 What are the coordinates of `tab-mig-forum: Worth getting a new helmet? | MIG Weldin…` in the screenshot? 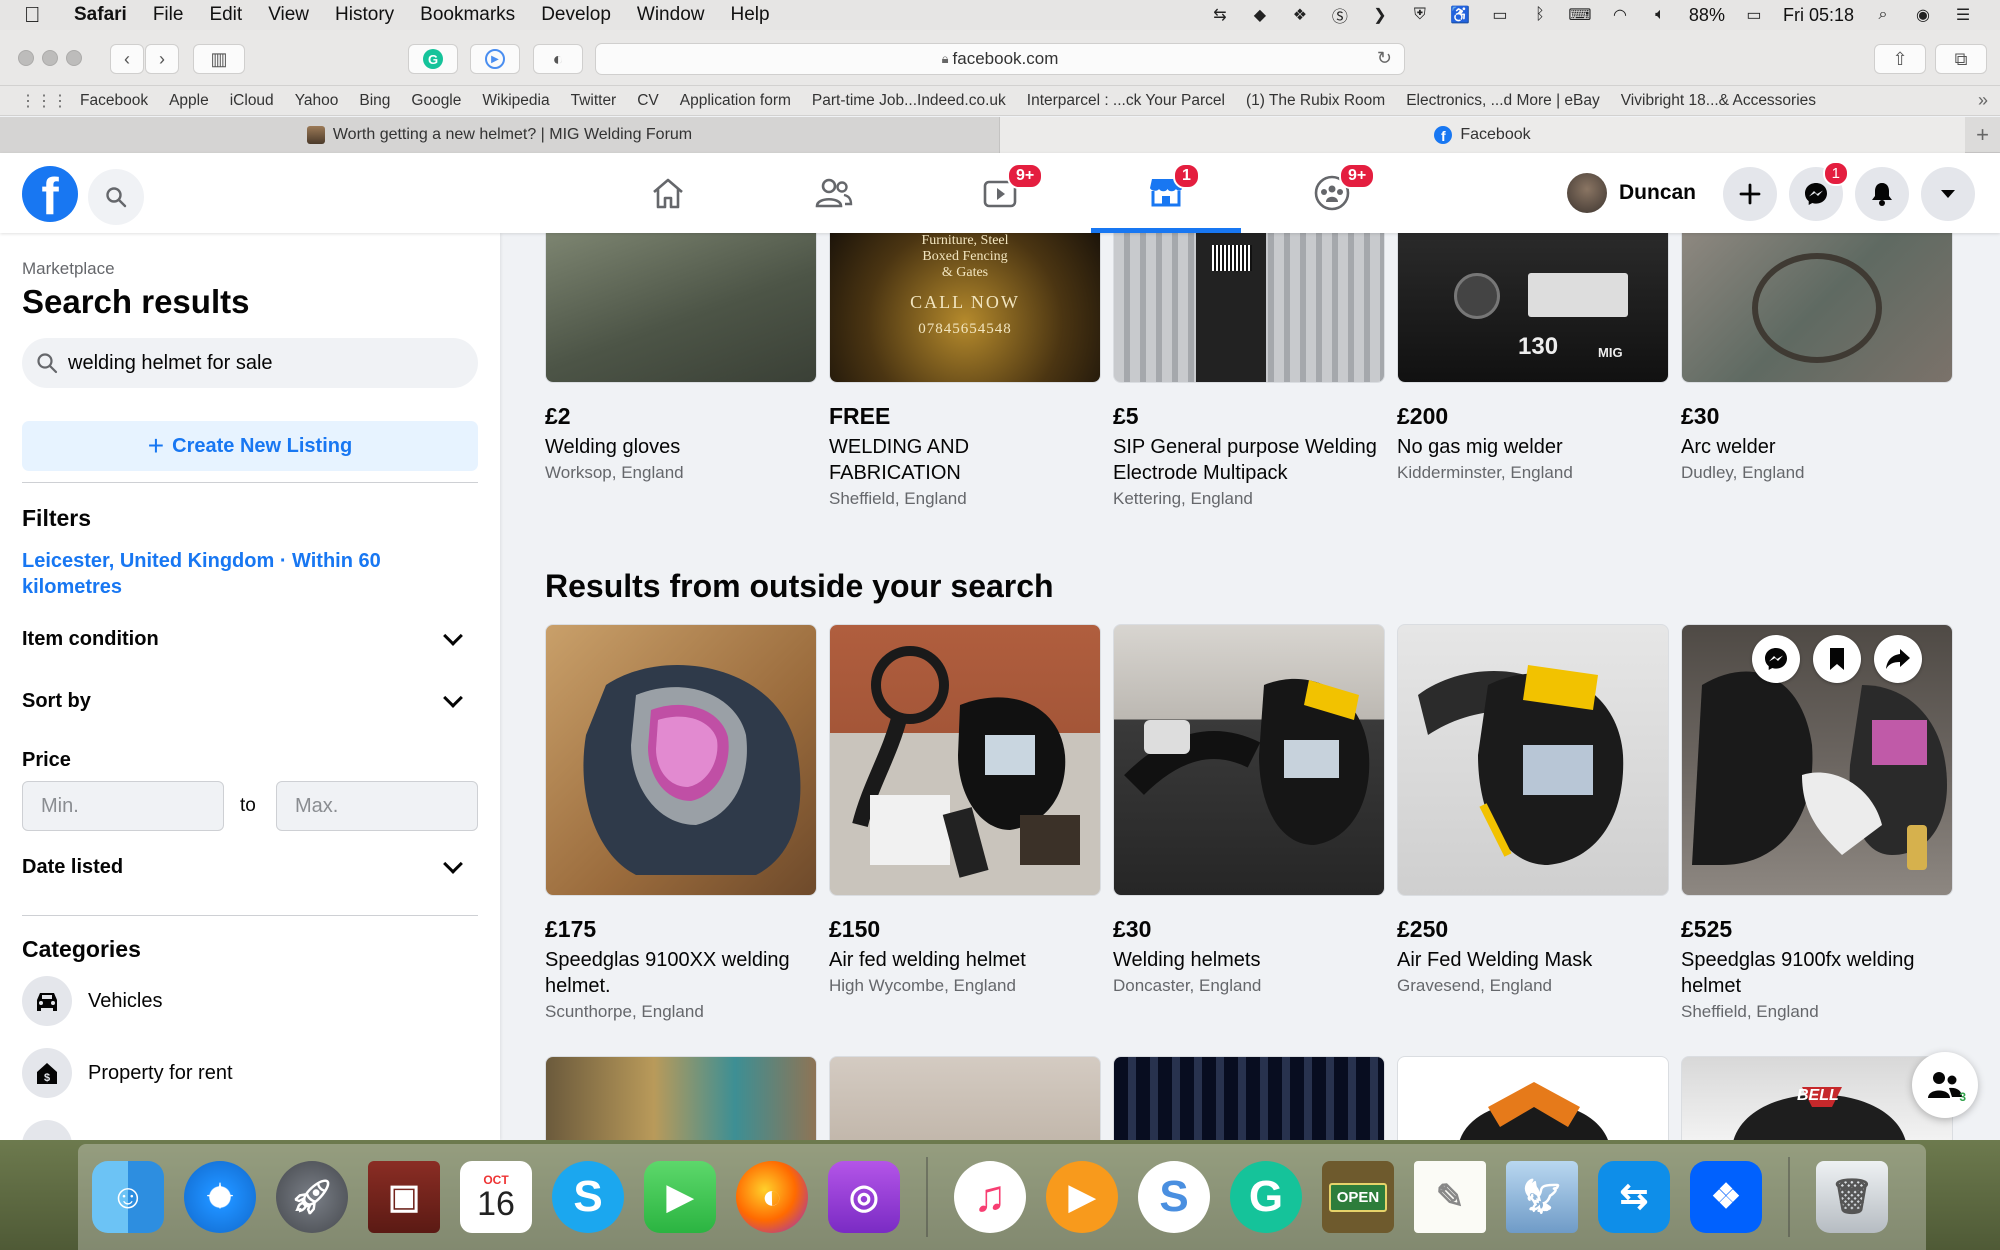 It's located at (500, 135).